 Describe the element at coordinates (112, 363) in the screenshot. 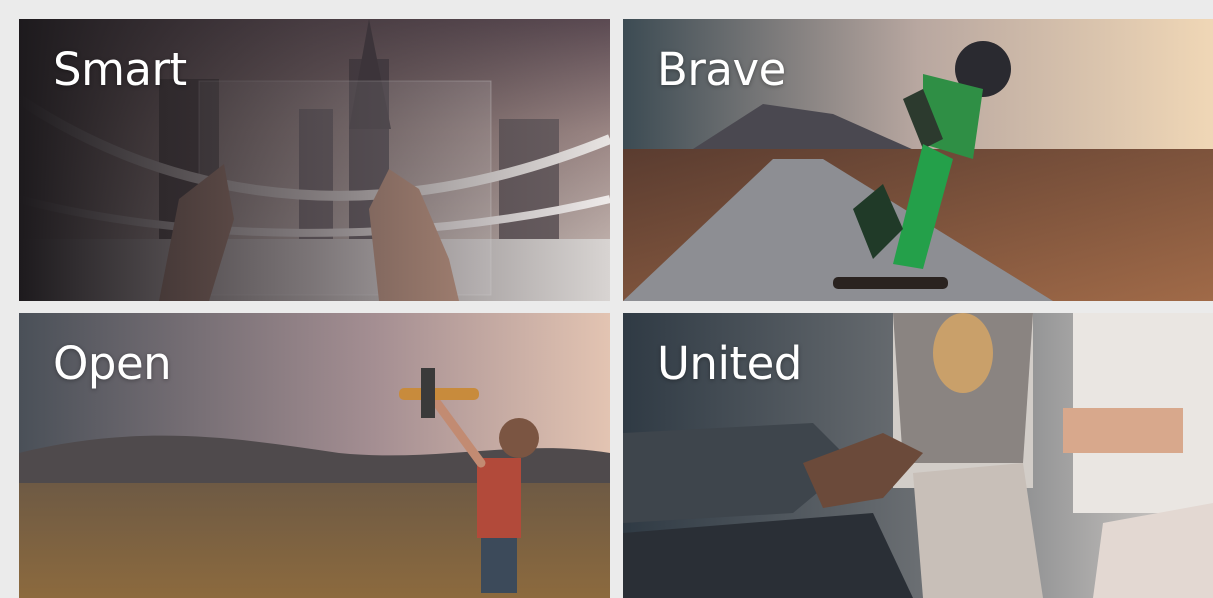

I see `tile-label-open: Open` at that location.